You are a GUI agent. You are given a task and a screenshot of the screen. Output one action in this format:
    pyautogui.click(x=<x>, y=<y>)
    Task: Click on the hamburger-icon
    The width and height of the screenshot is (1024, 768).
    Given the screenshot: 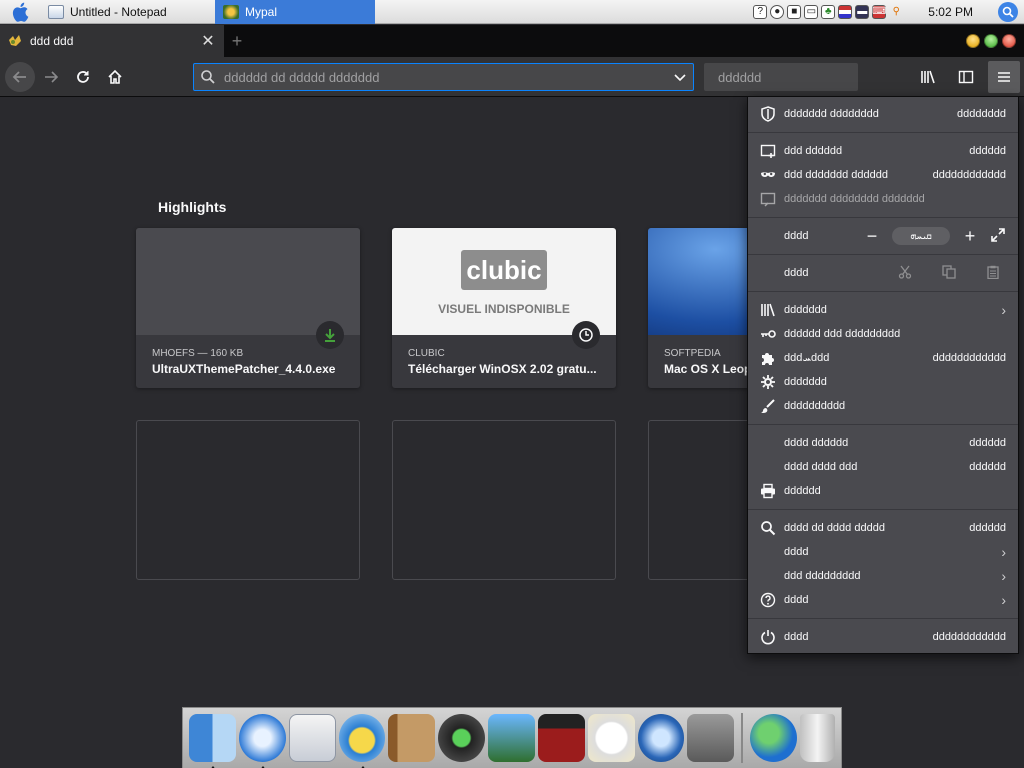 What is the action you would take?
    pyautogui.click(x=1004, y=77)
    